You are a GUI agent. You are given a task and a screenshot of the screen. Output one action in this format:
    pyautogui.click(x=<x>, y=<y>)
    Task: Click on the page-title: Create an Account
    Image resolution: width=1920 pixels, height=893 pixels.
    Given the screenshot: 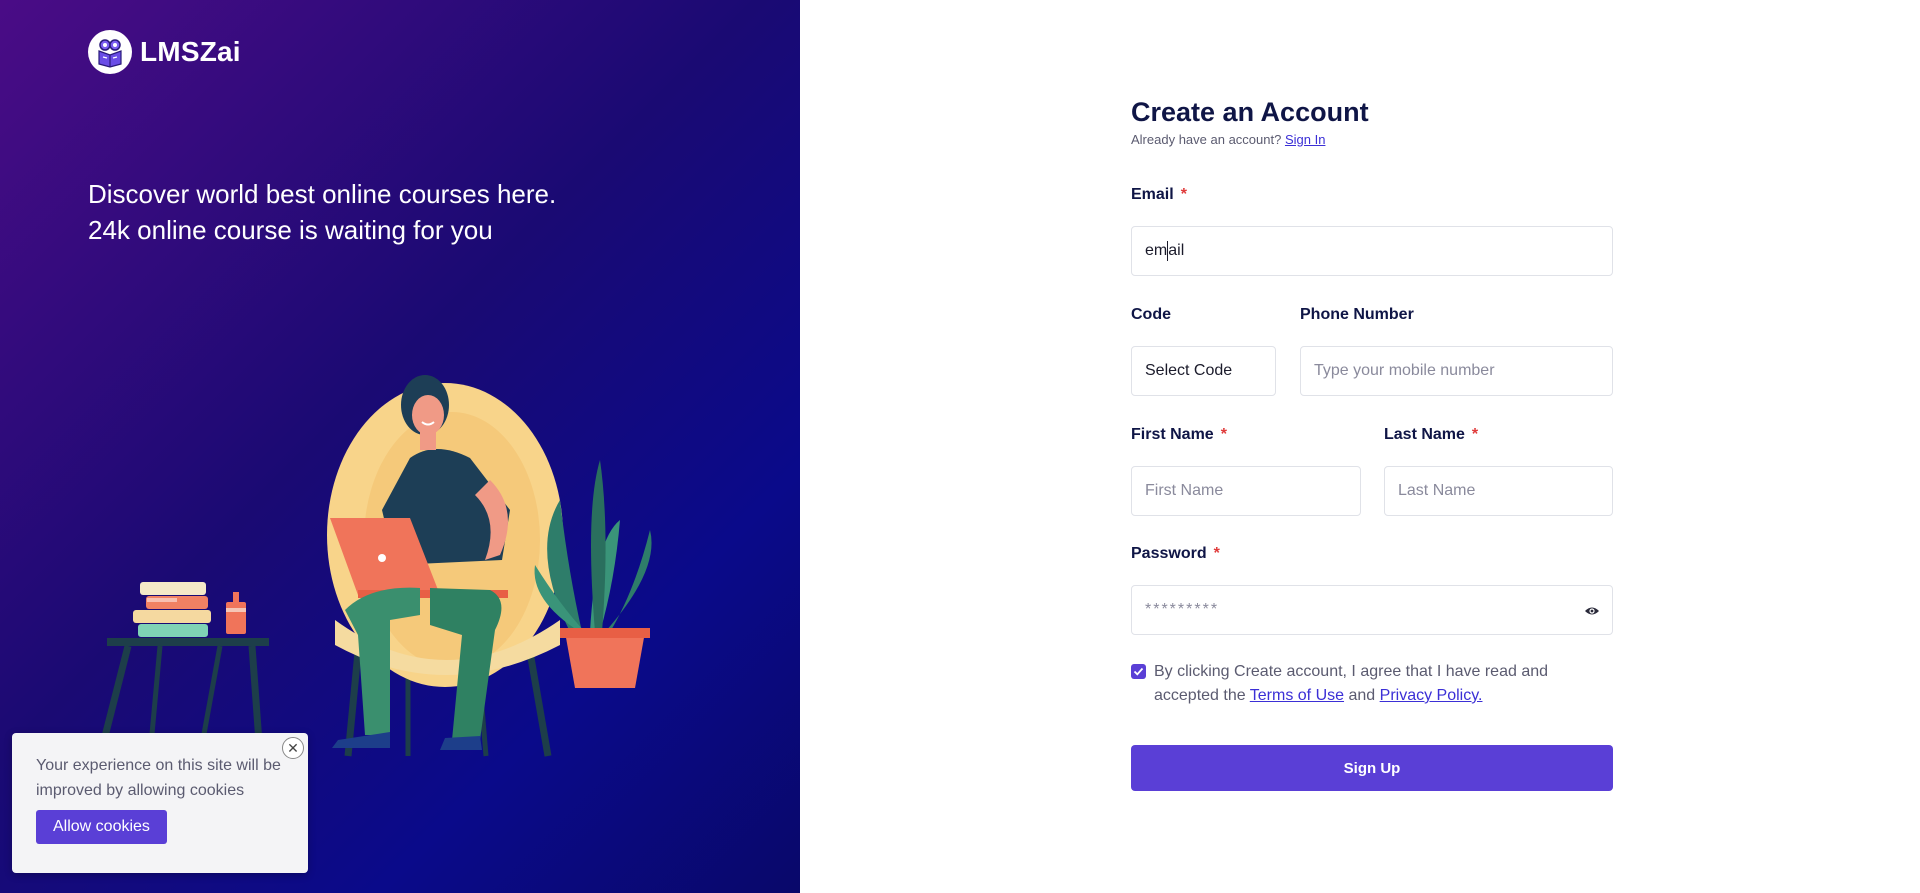 What is the action you would take?
    pyautogui.click(x=1250, y=112)
    